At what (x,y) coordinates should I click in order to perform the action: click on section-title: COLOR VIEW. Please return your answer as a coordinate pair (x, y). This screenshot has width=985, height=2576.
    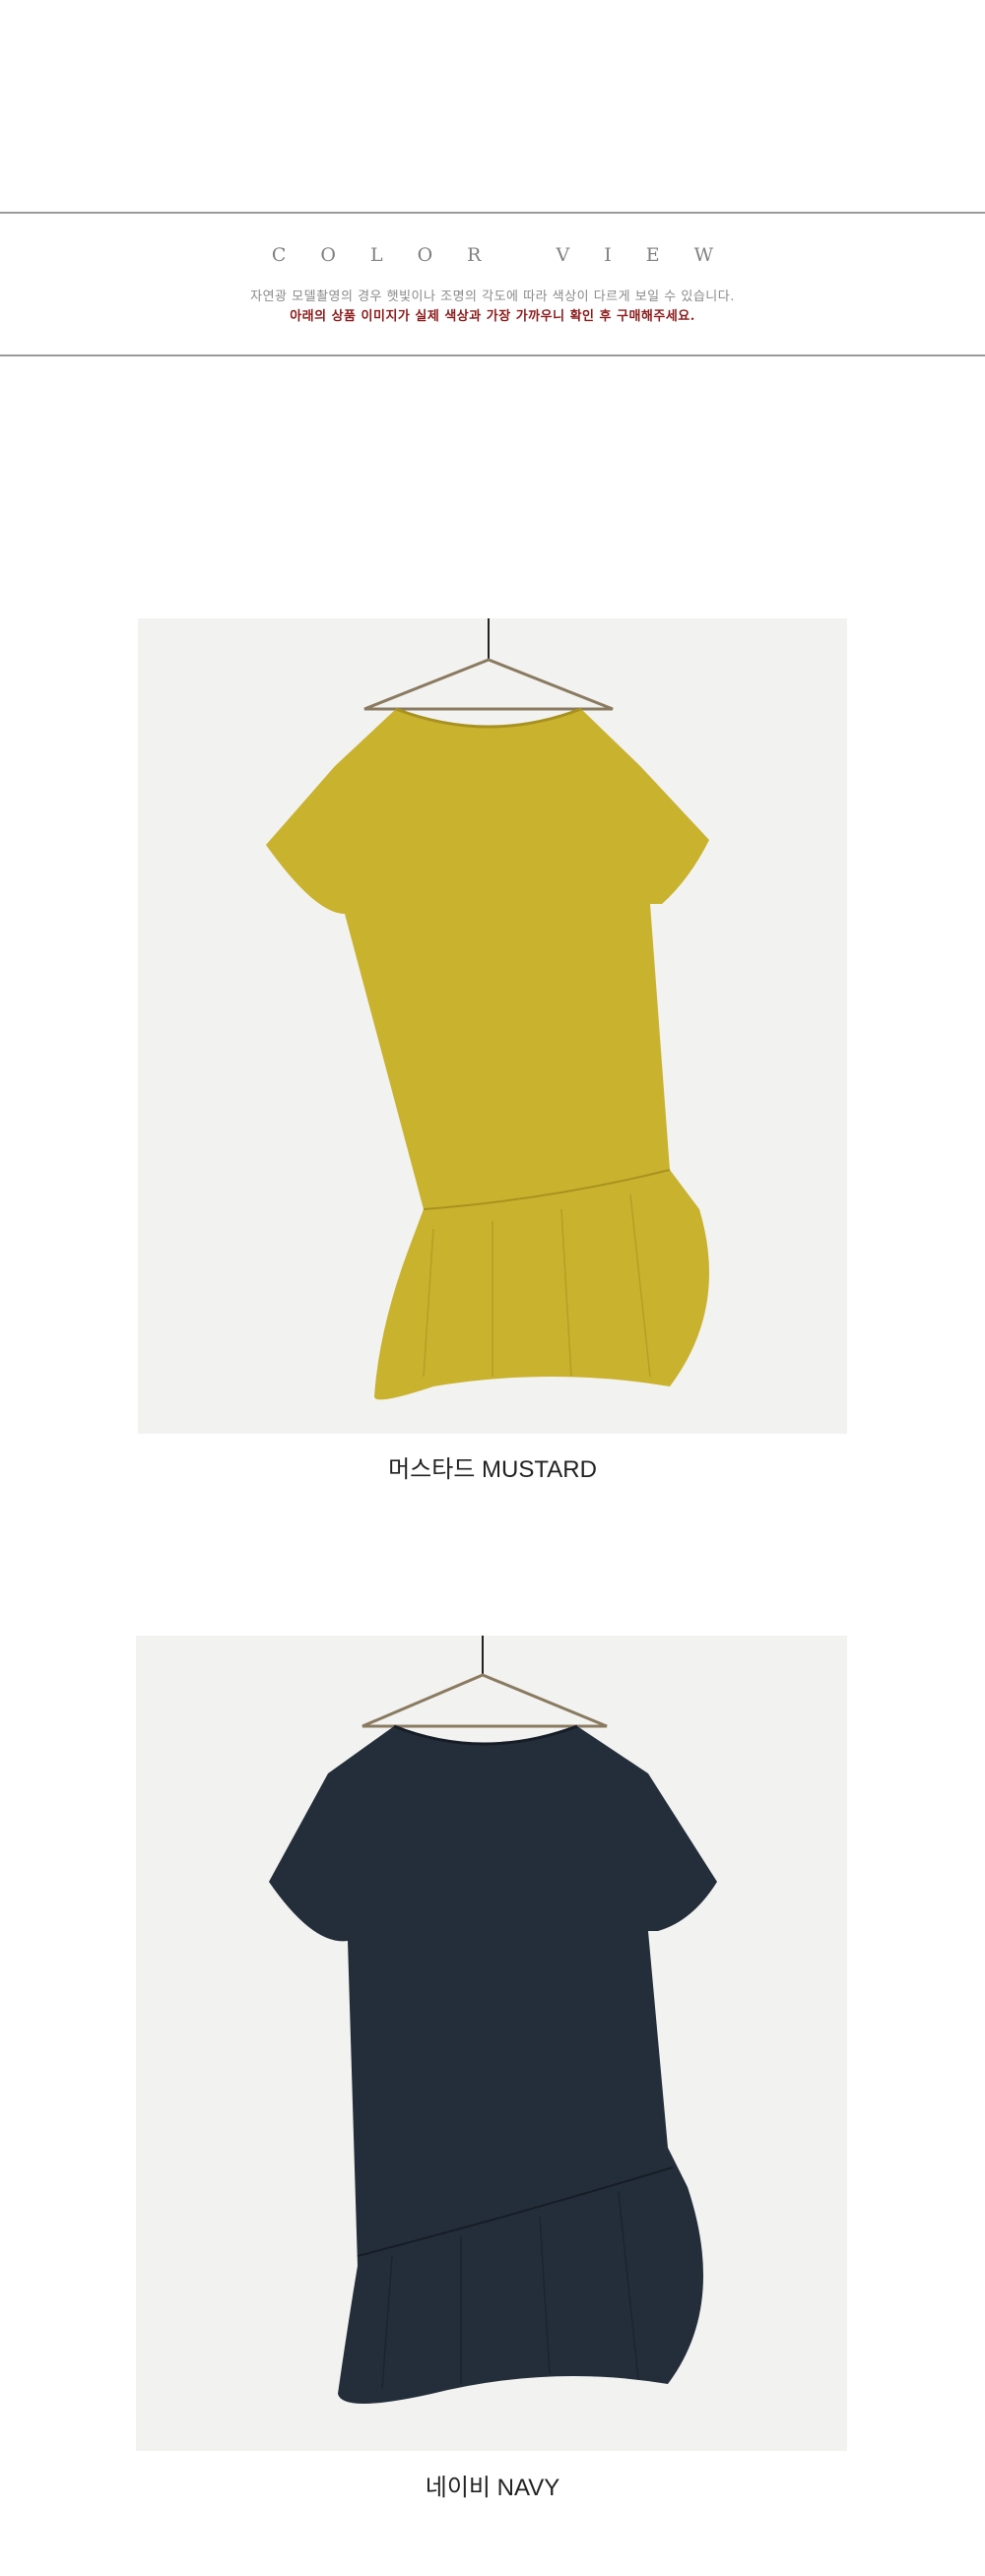
    Looking at the image, I should click on (510, 255).